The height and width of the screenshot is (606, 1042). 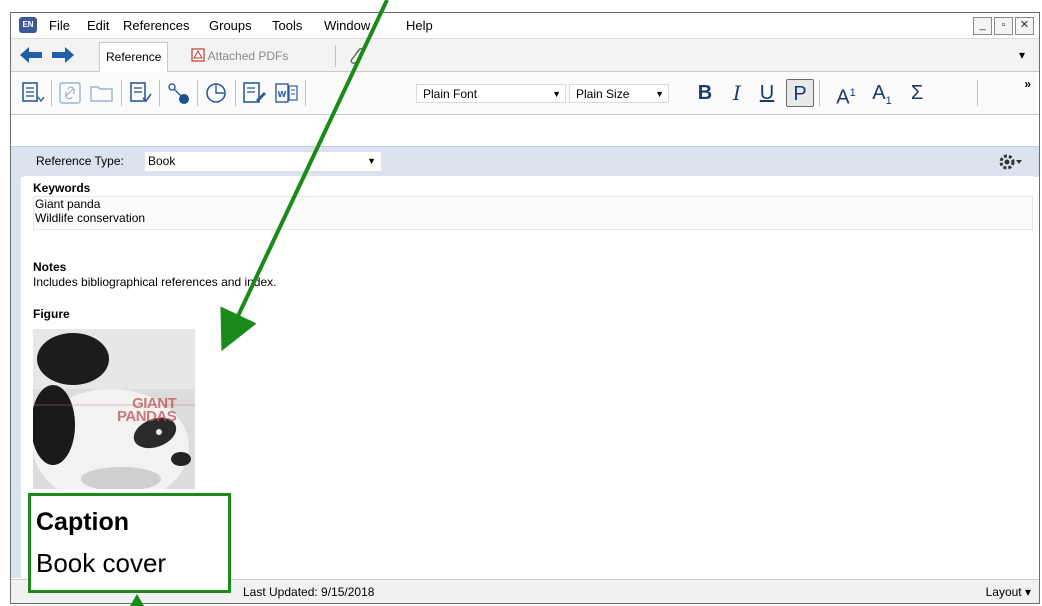 I want to click on italic-button: I, so click(x=737, y=93).